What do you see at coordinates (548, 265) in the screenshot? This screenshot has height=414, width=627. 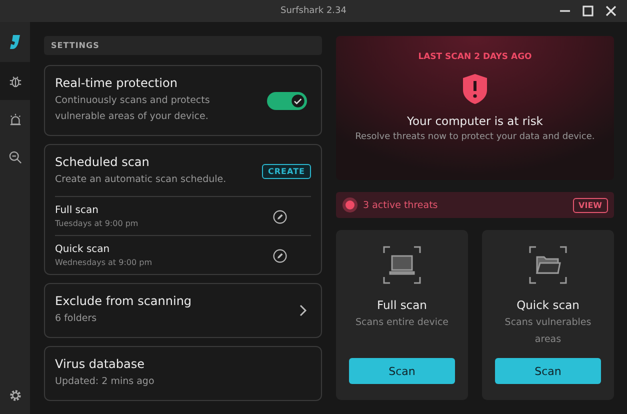 I see `folder-icon` at bounding box center [548, 265].